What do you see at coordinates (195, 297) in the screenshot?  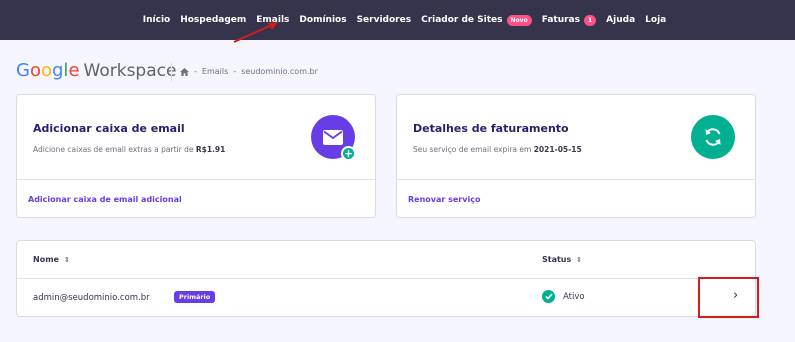 I see `primary-badge: Primário` at bounding box center [195, 297].